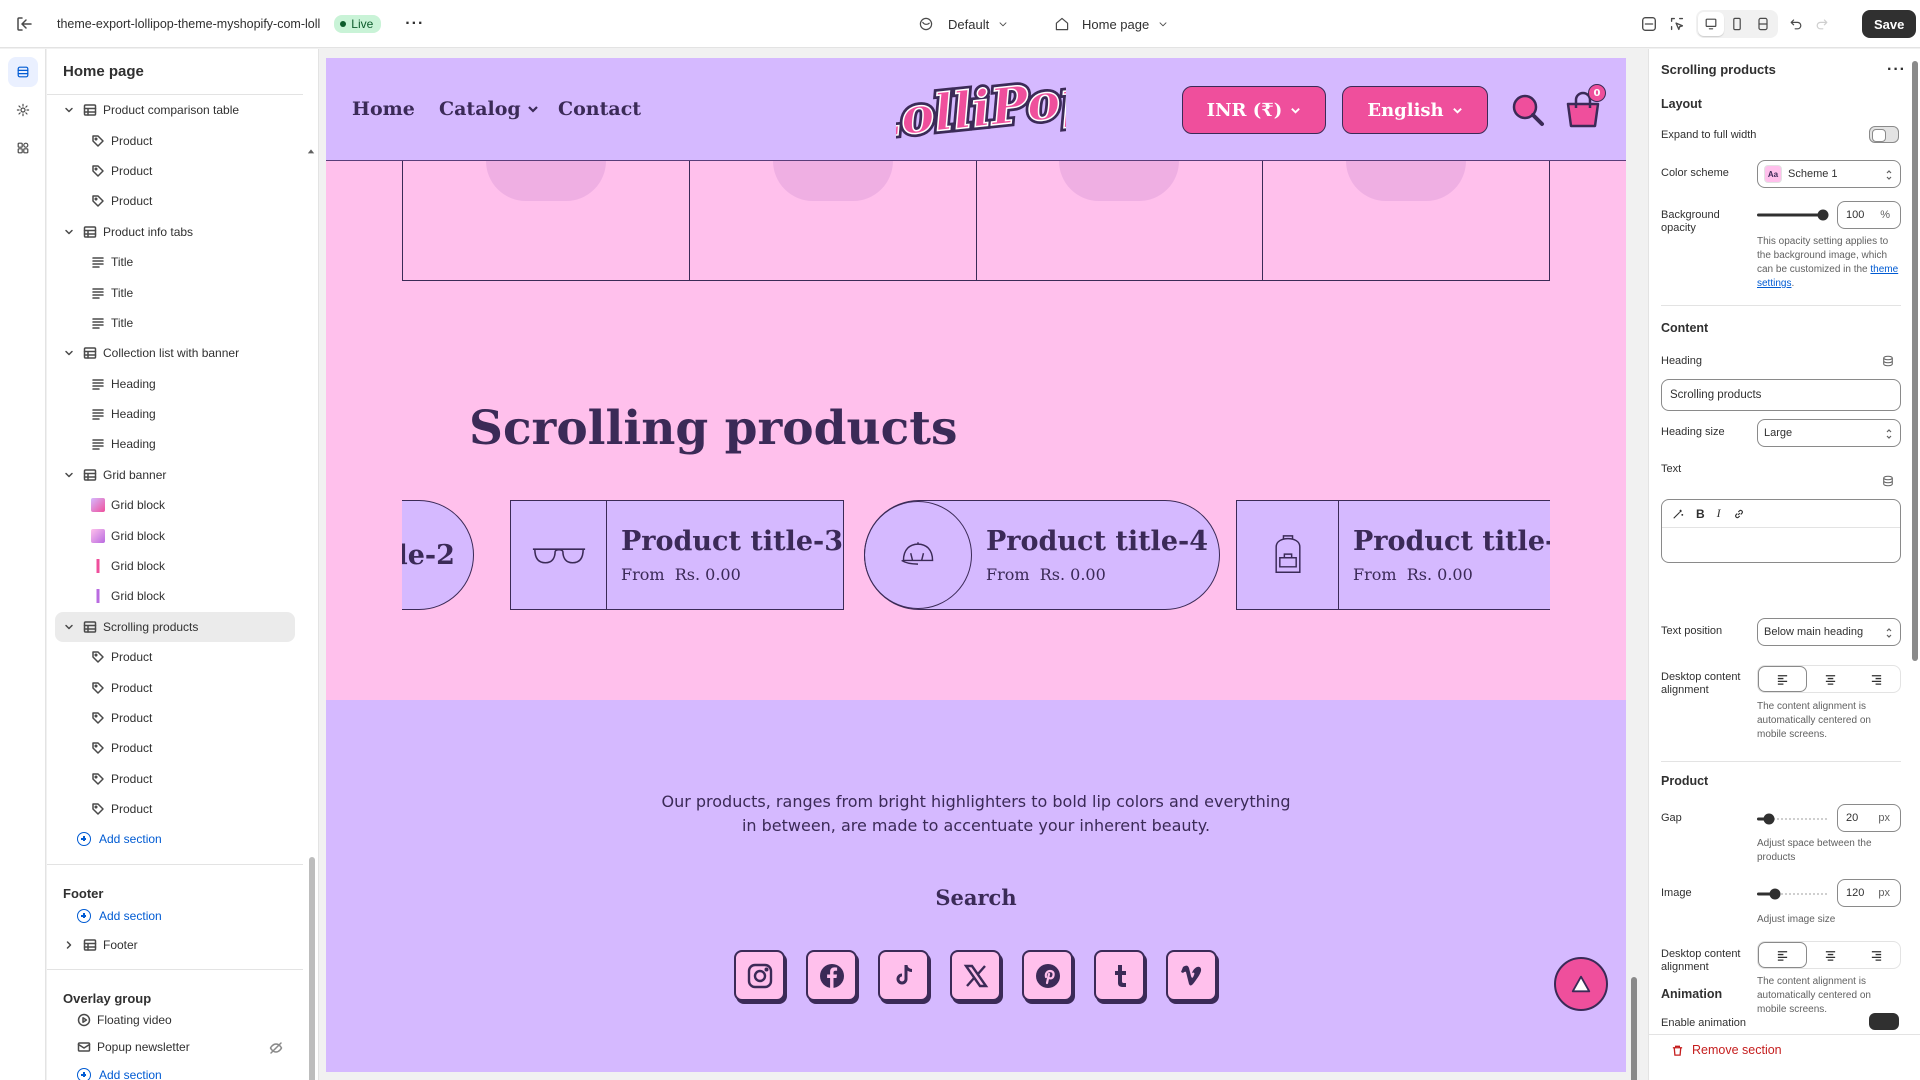  I want to click on desktop-view-button, so click(1711, 24).